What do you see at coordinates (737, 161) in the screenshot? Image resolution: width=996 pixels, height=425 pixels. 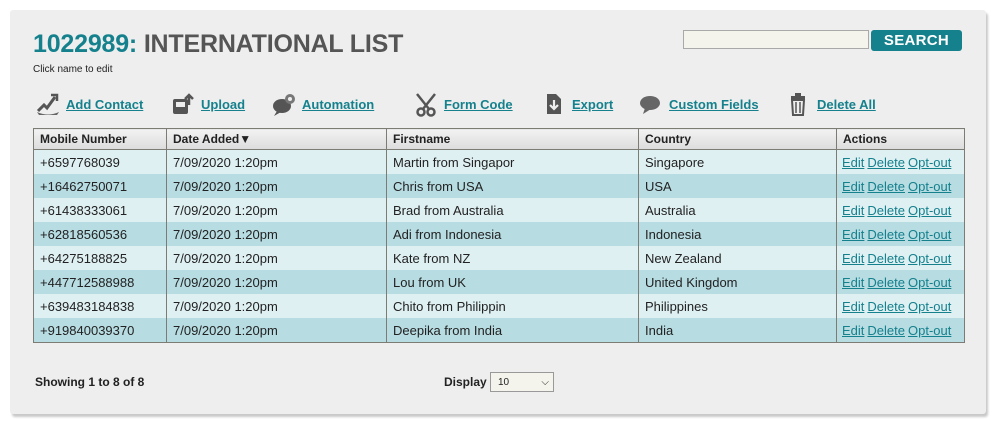 I see `country-cell: Singapore` at bounding box center [737, 161].